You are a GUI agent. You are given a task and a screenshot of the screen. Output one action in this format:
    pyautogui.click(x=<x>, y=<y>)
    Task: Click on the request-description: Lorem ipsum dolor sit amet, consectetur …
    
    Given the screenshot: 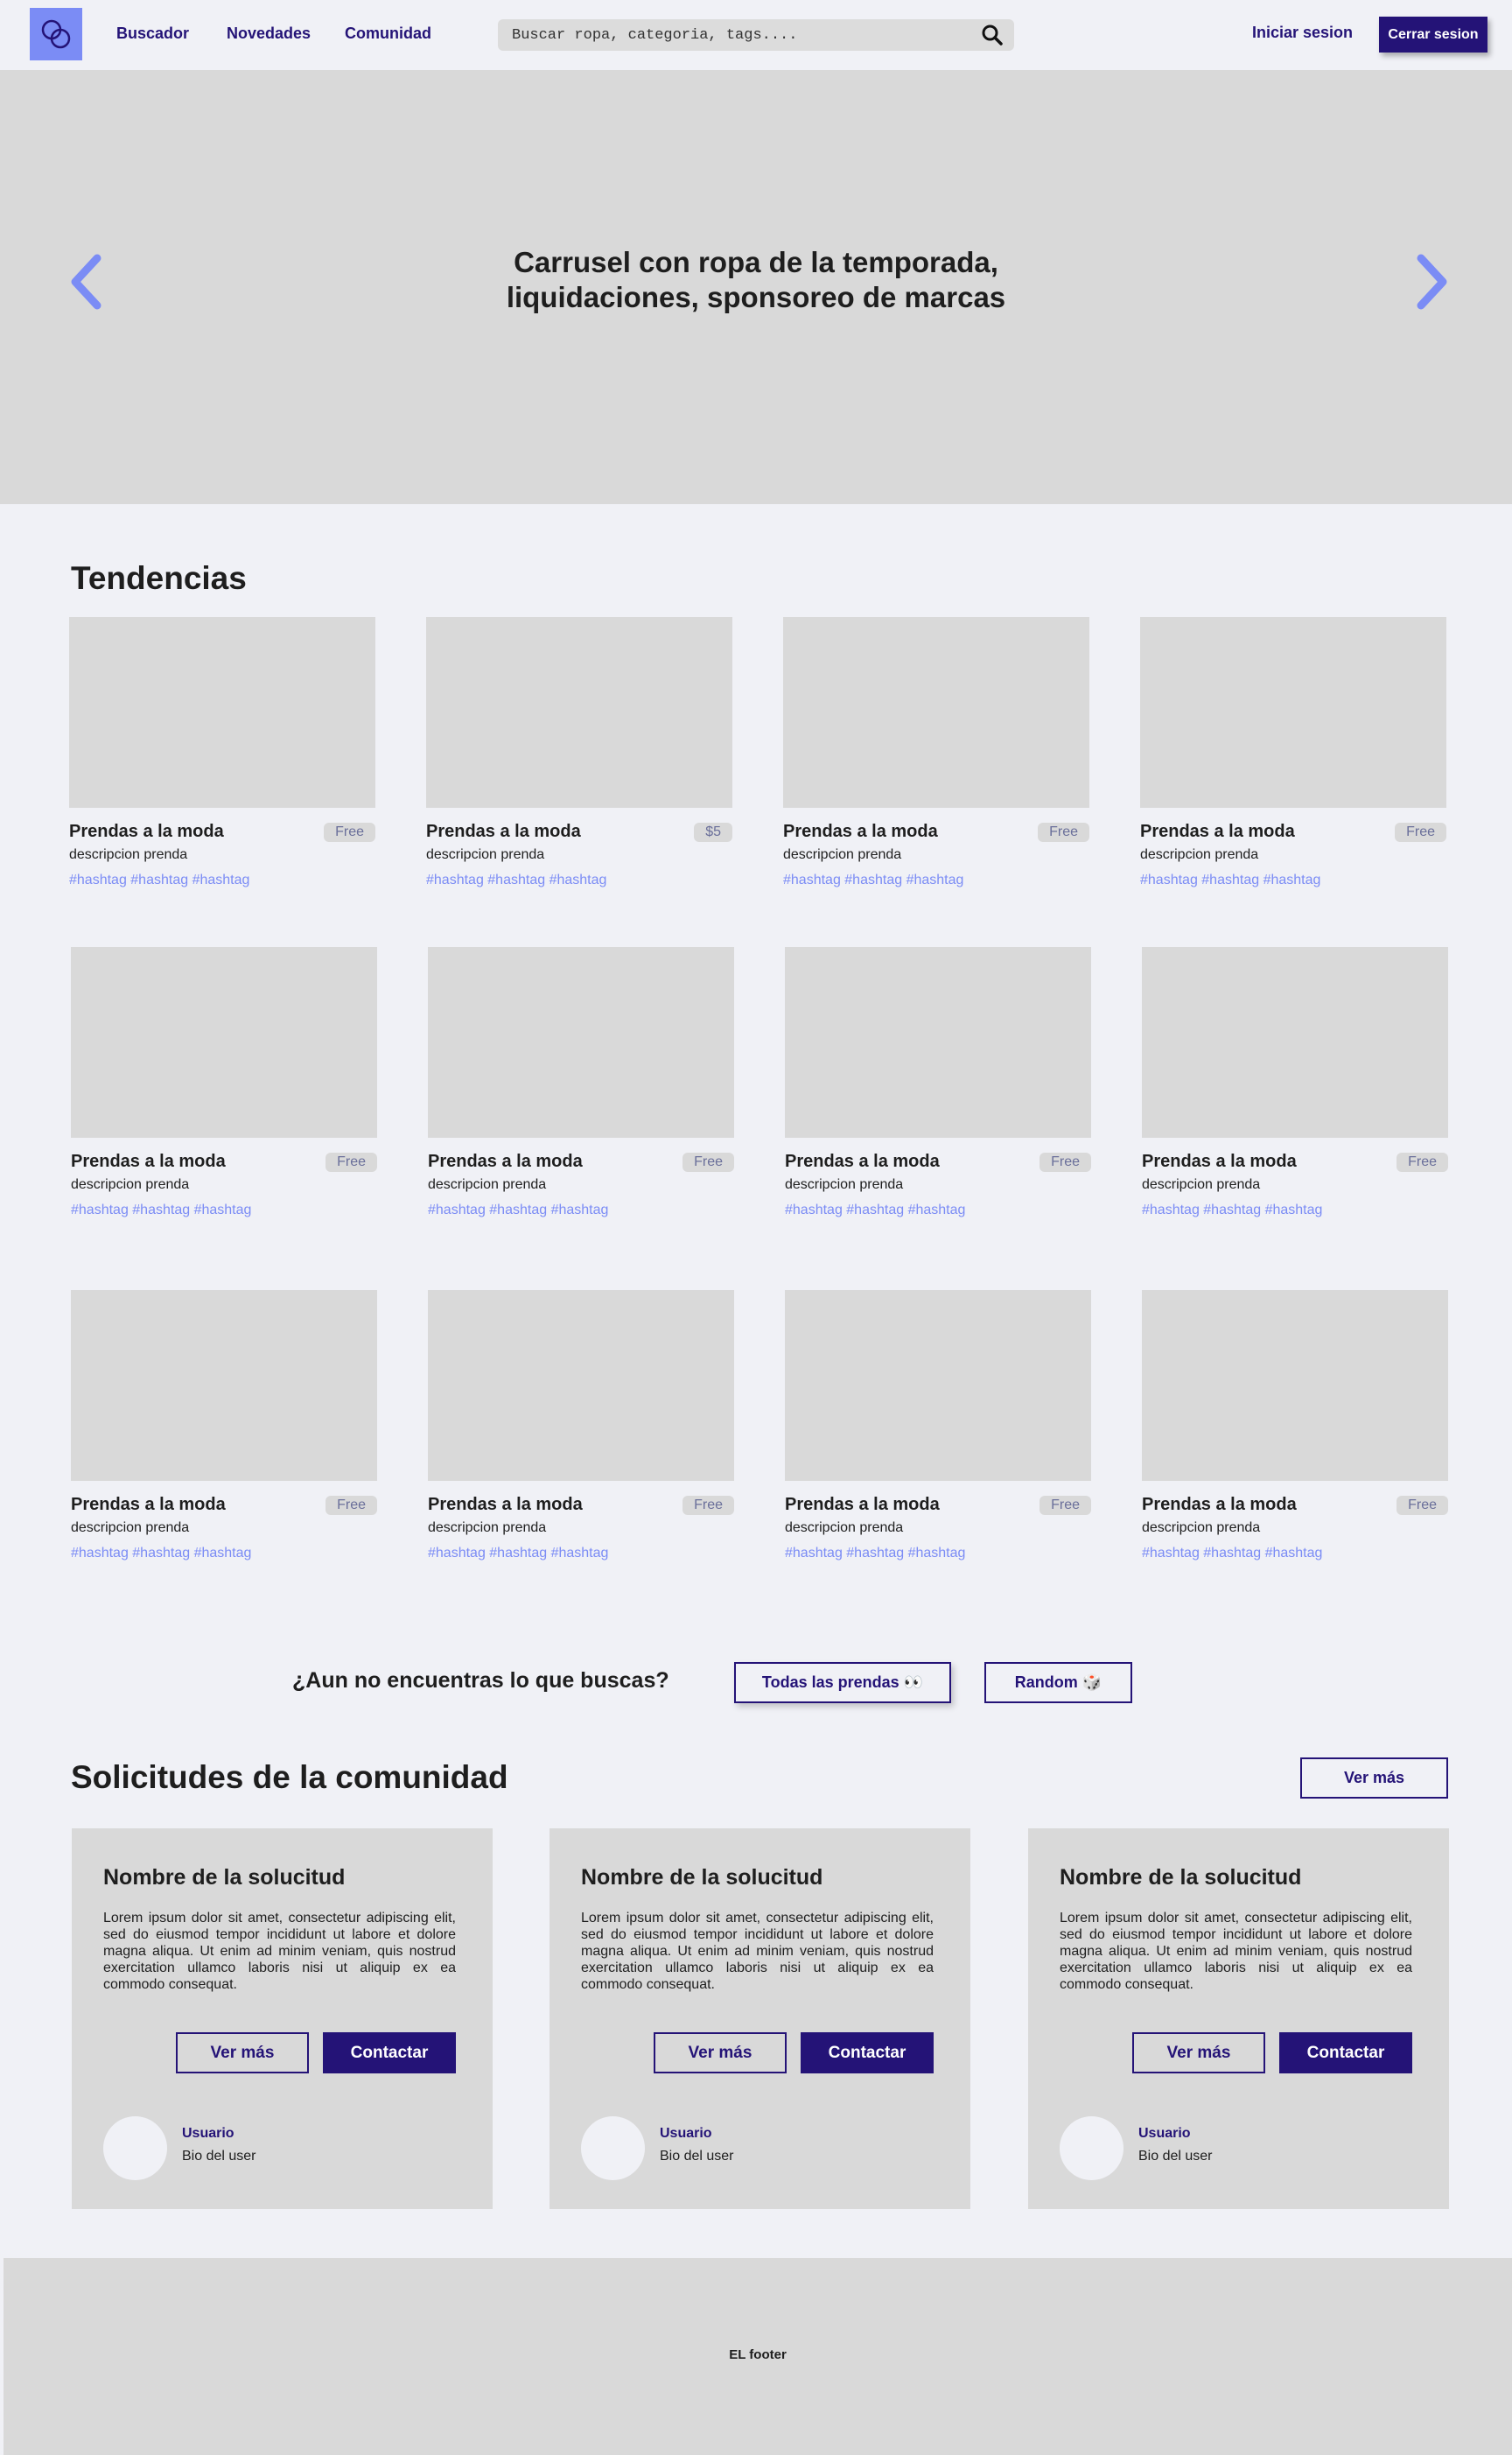 What is the action you would take?
    pyautogui.click(x=757, y=1952)
    